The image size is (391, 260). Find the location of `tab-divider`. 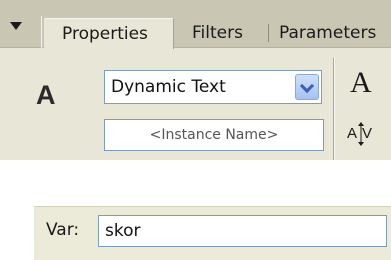

tab-divider is located at coordinates (41, 32).